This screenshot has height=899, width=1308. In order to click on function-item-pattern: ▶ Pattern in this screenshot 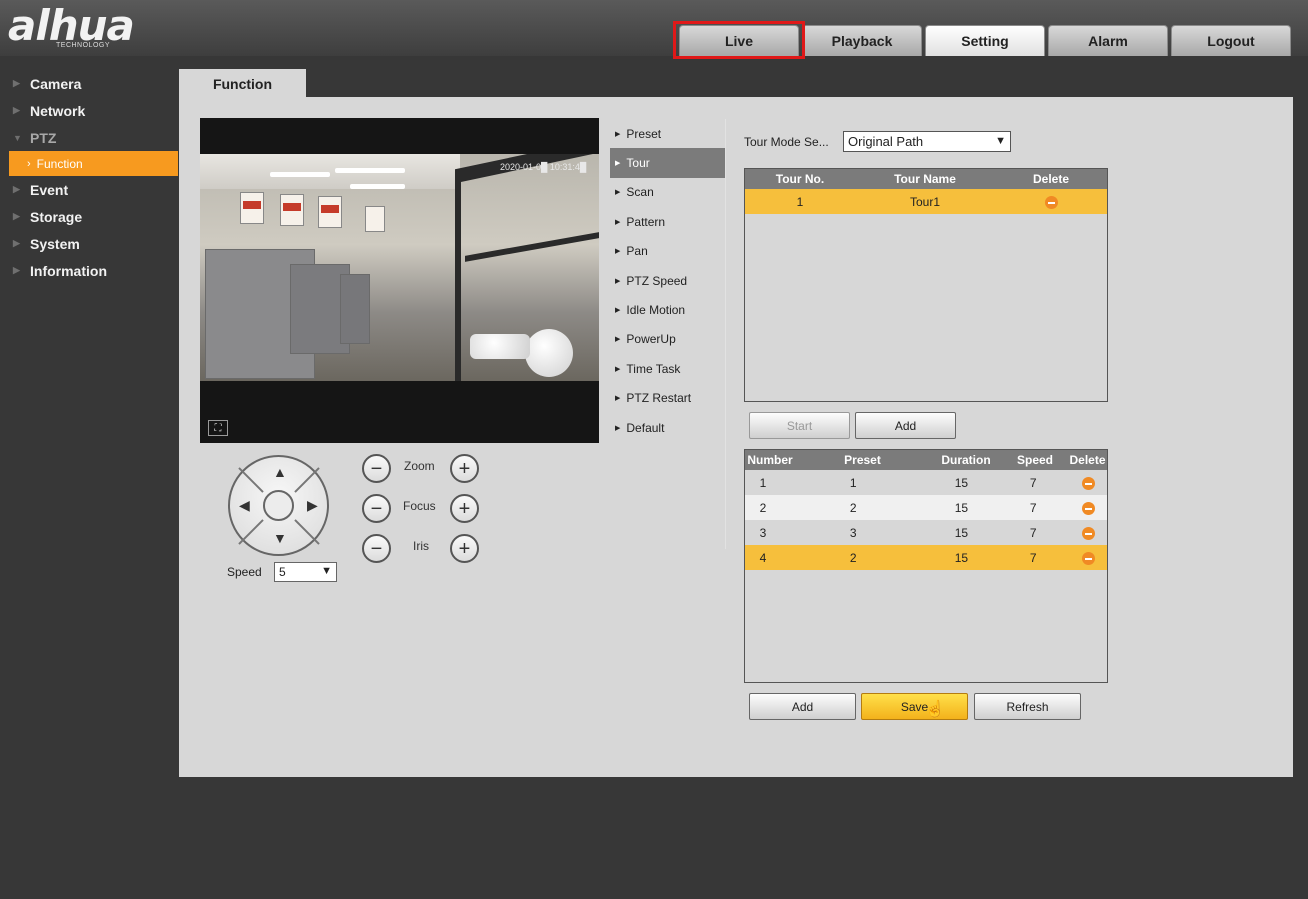, I will do `click(667, 221)`.